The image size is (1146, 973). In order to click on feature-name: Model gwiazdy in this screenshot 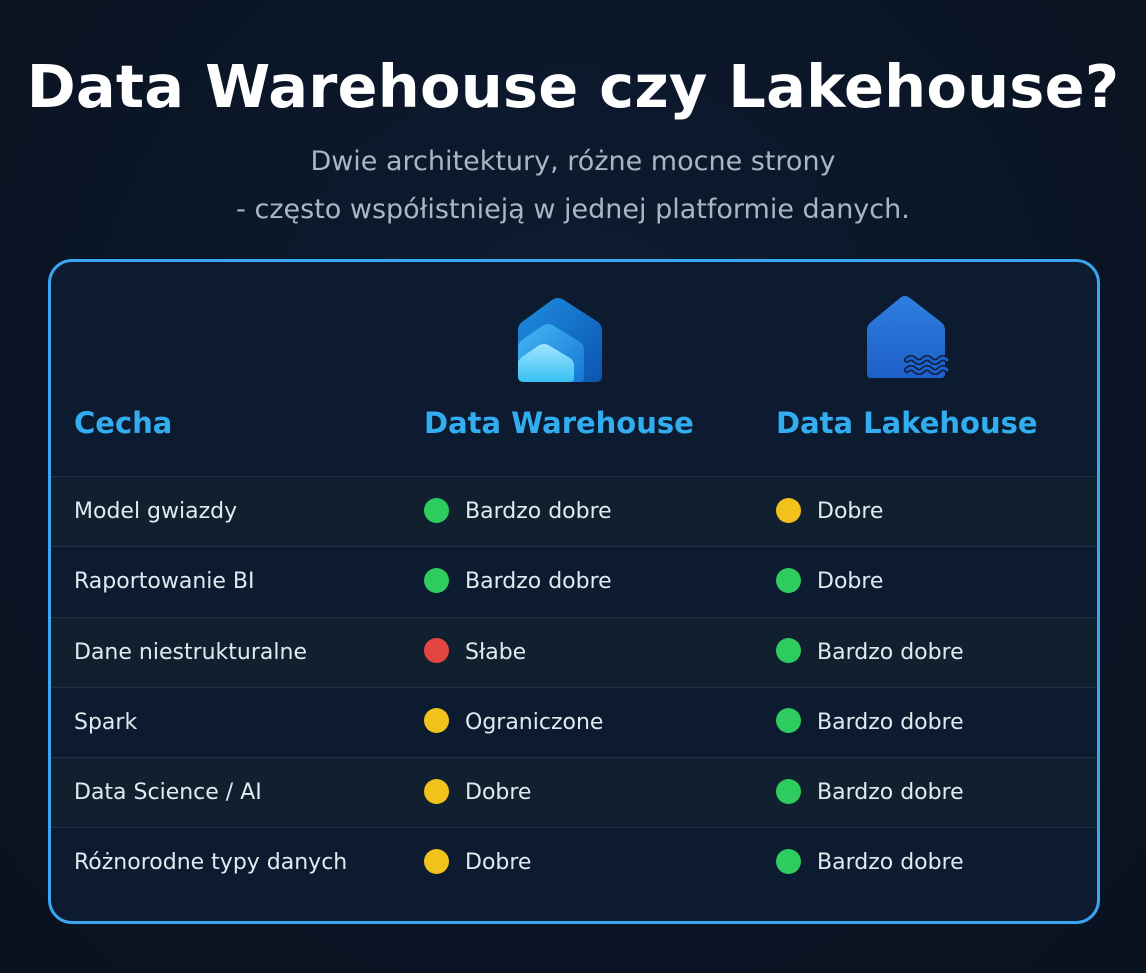, I will do `click(156, 511)`.